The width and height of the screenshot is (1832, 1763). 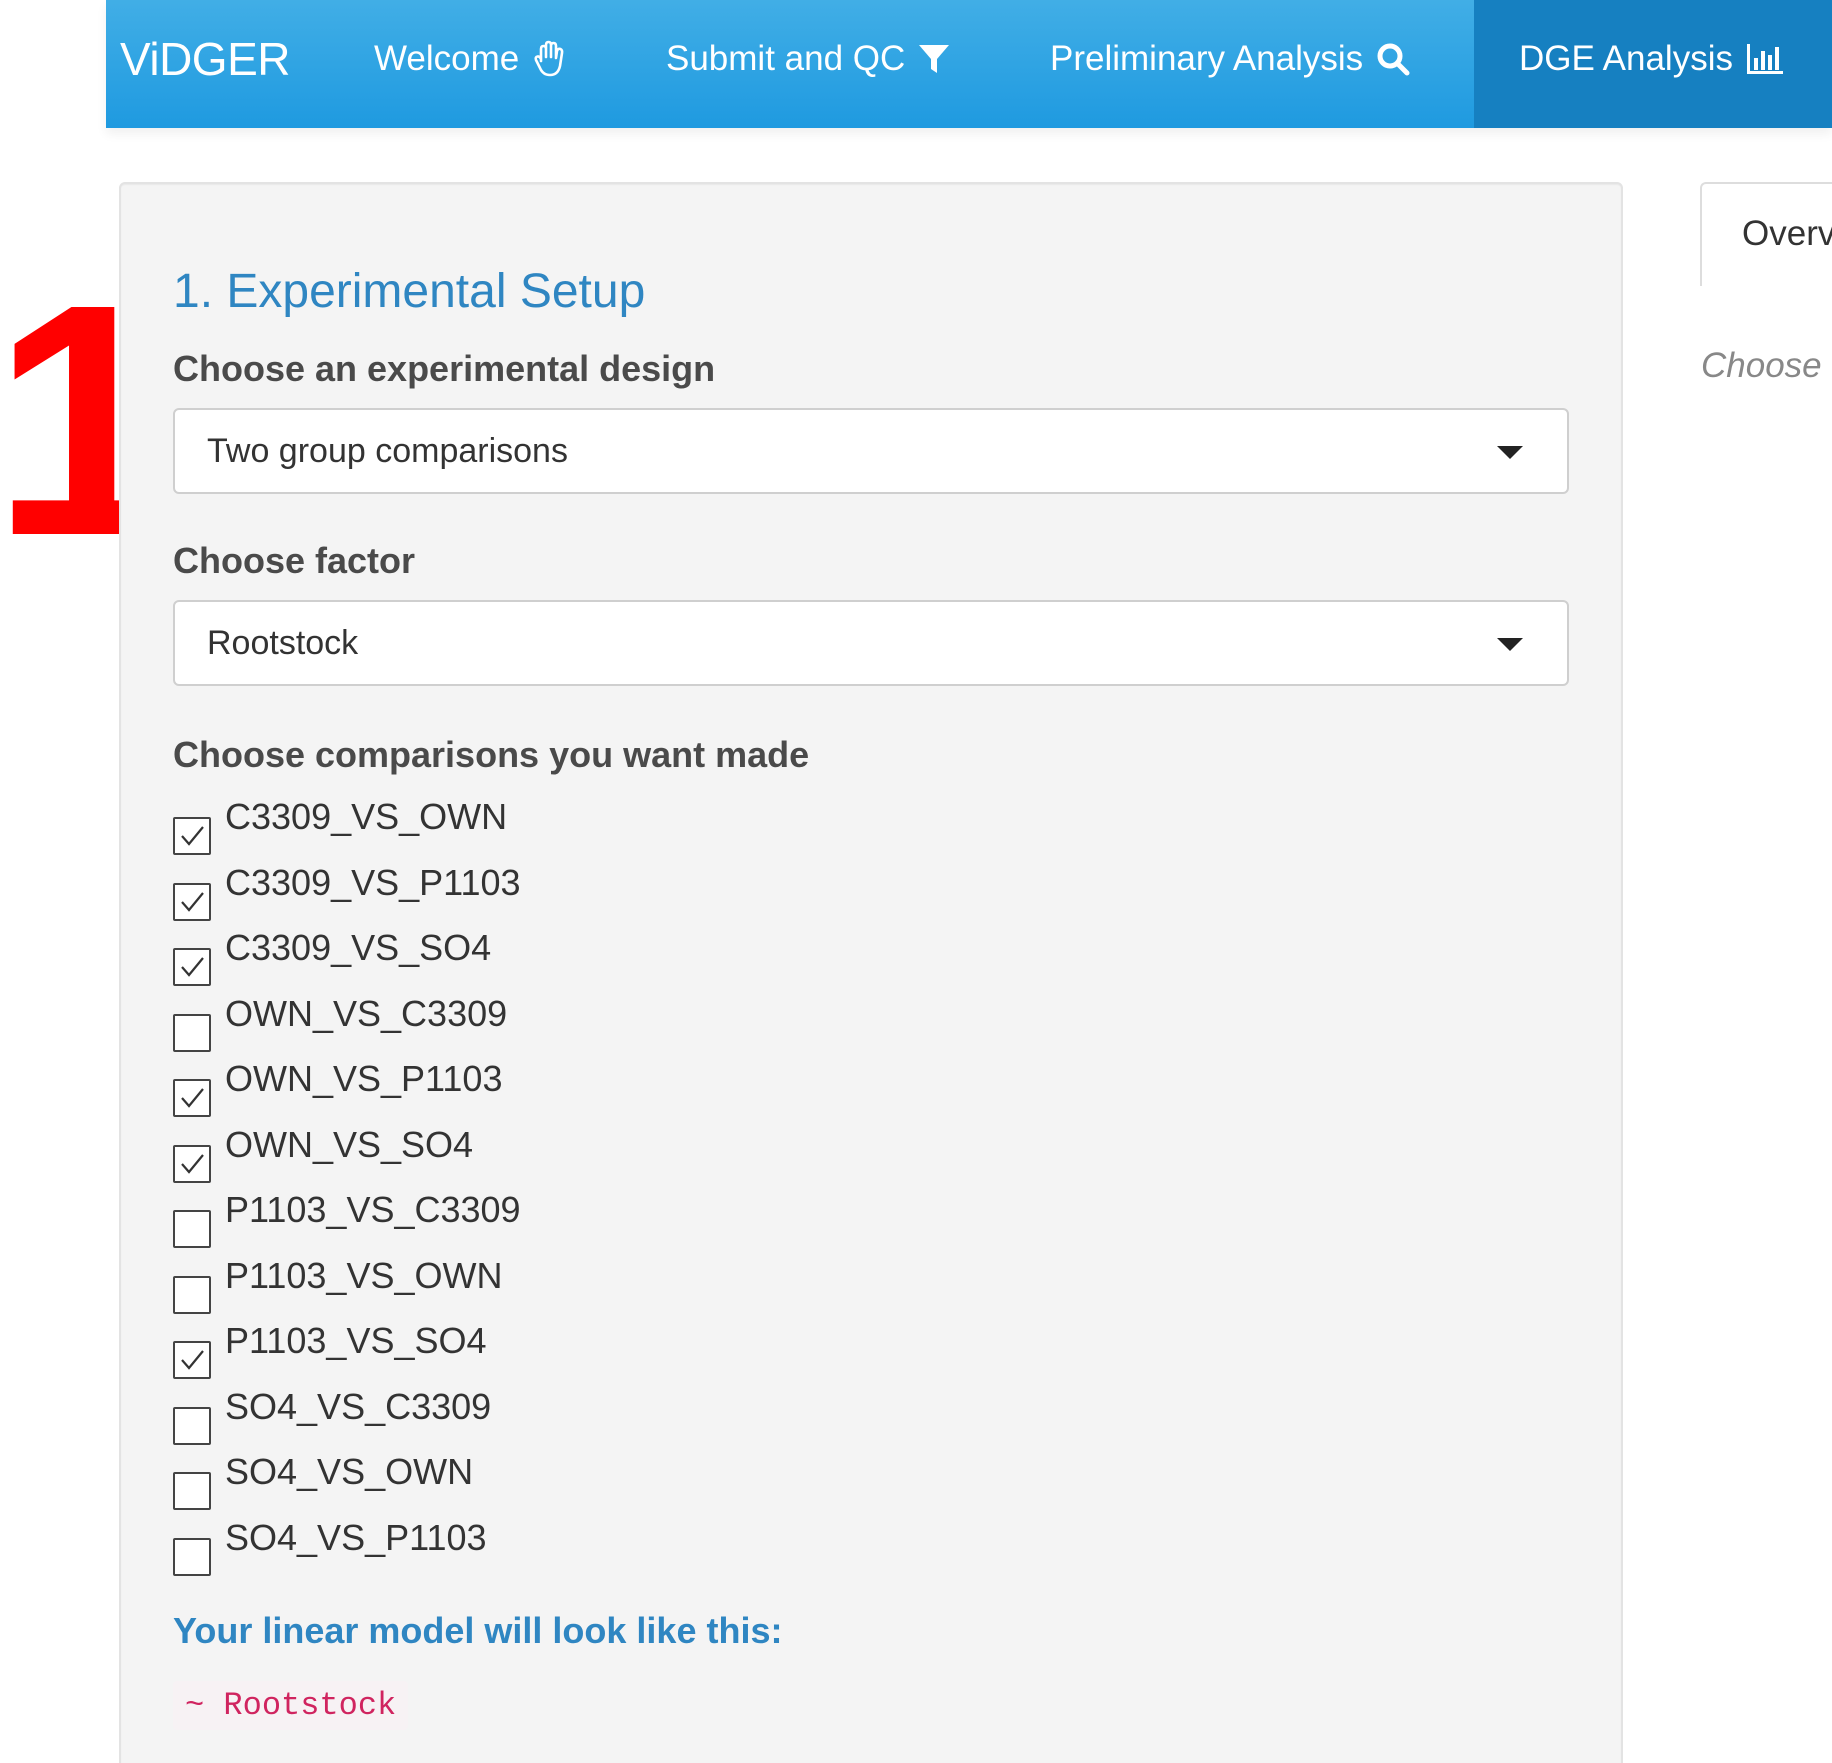 I want to click on nav-welcome-label: Welcome, so click(x=447, y=58).